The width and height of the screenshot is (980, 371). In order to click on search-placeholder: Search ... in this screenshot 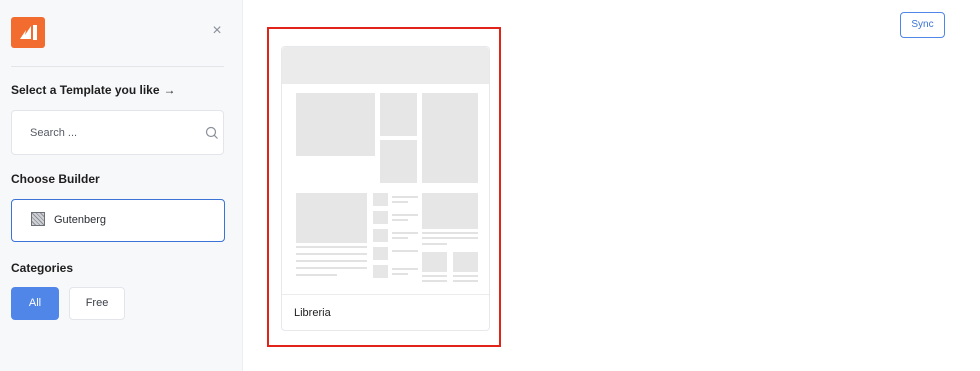, I will do `click(54, 133)`.